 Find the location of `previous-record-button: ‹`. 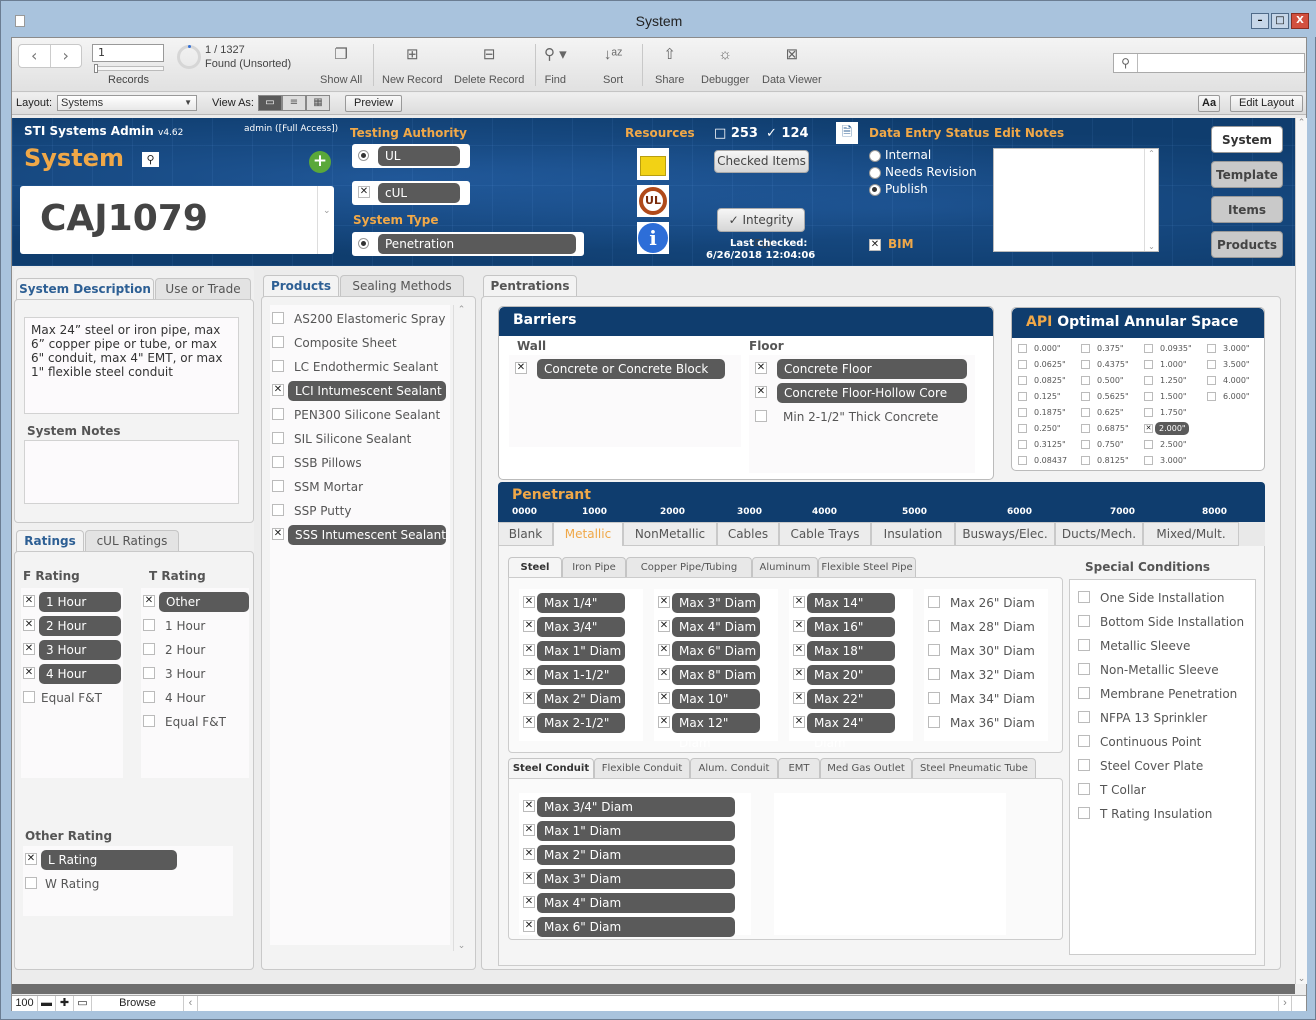

previous-record-button: ‹ is located at coordinates (35, 56).